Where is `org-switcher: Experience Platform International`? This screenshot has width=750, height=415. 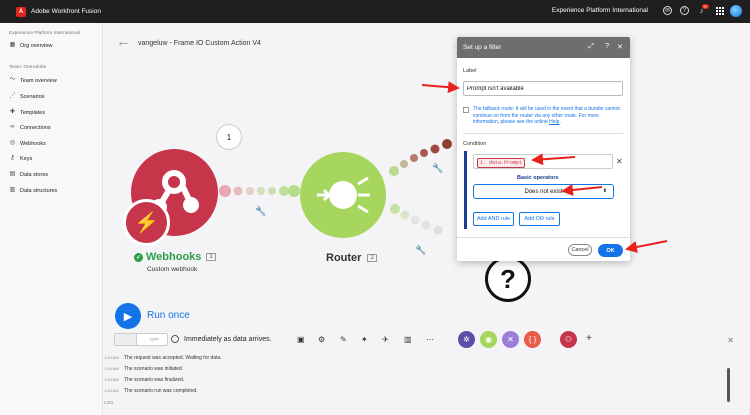
org-switcher: Experience Platform International is located at coordinates (600, 10).